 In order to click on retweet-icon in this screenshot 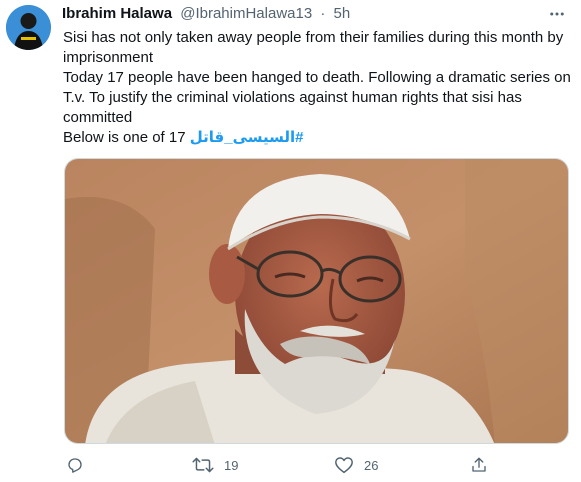, I will do `click(203, 465)`.